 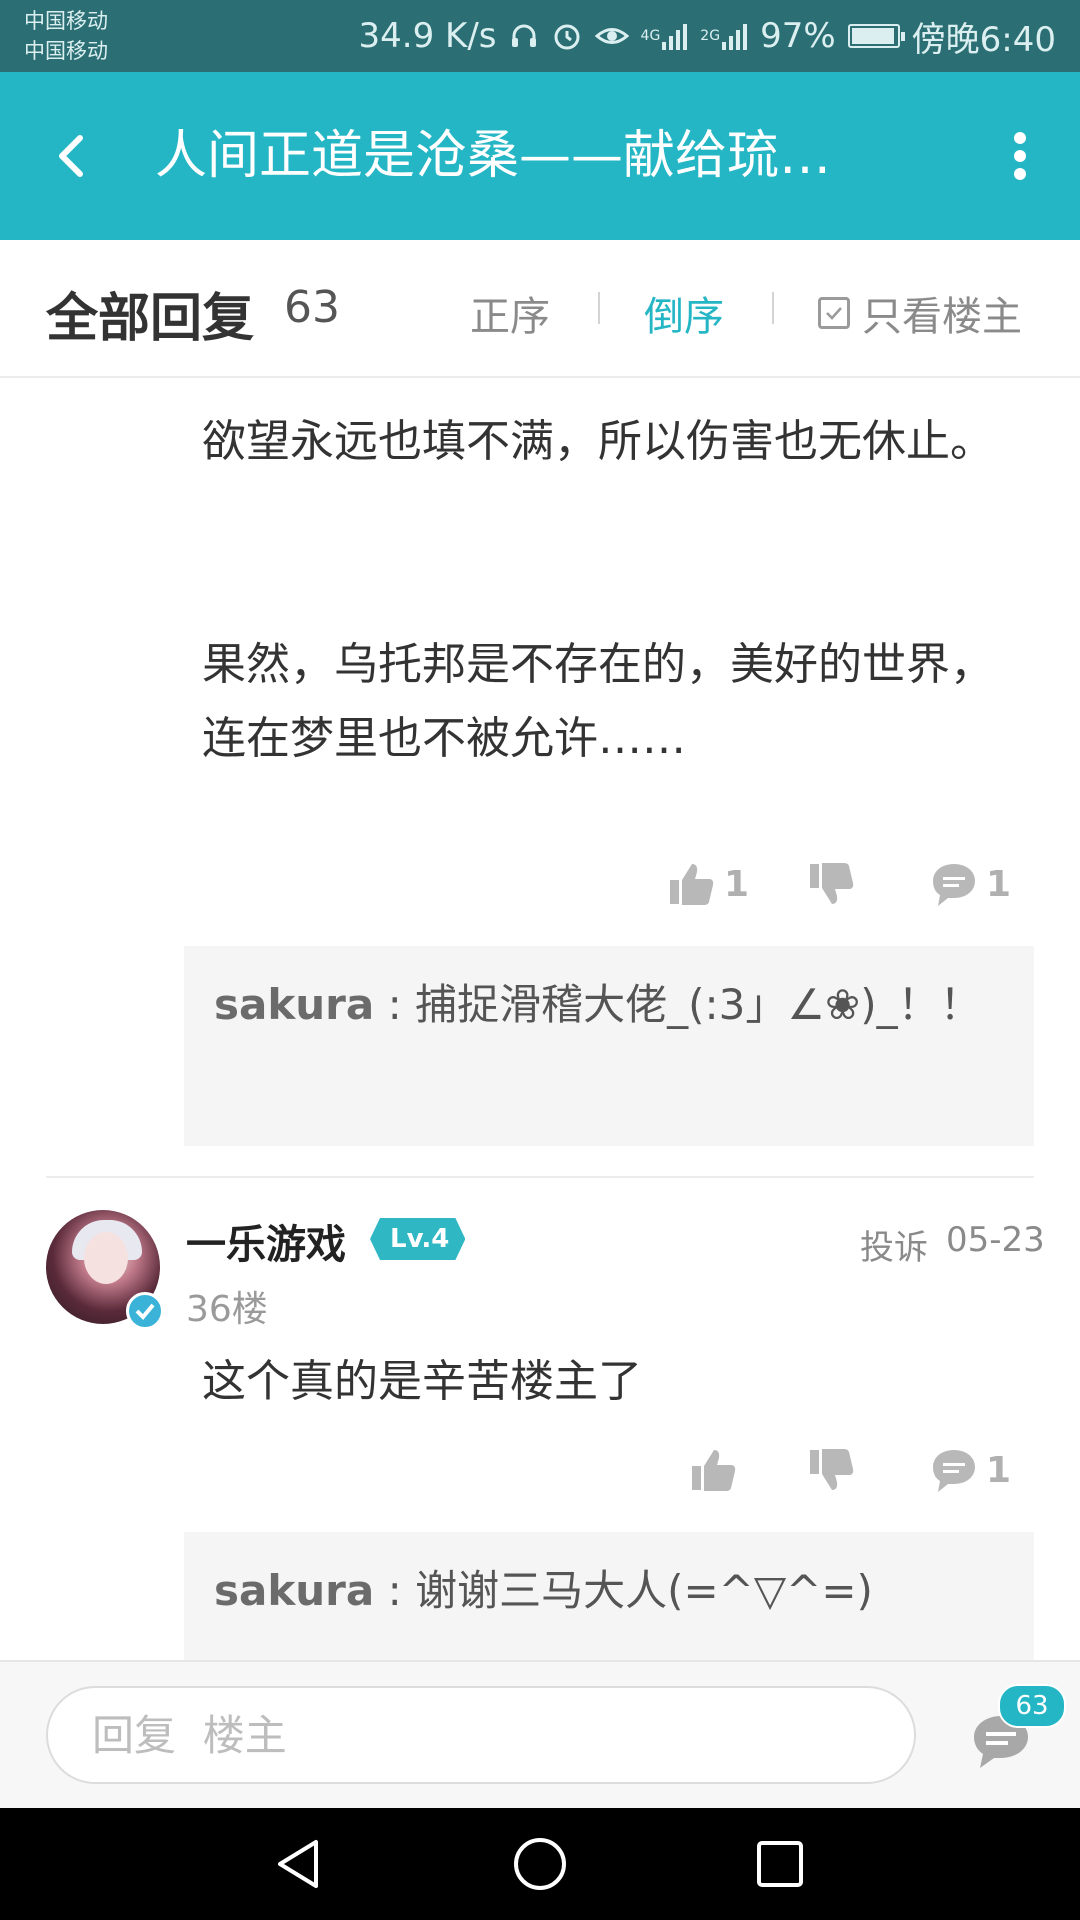 What do you see at coordinates (422, 1381) in the screenshot?
I see `comment-text: 这个真的是辛苦楼主了` at bounding box center [422, 1381].